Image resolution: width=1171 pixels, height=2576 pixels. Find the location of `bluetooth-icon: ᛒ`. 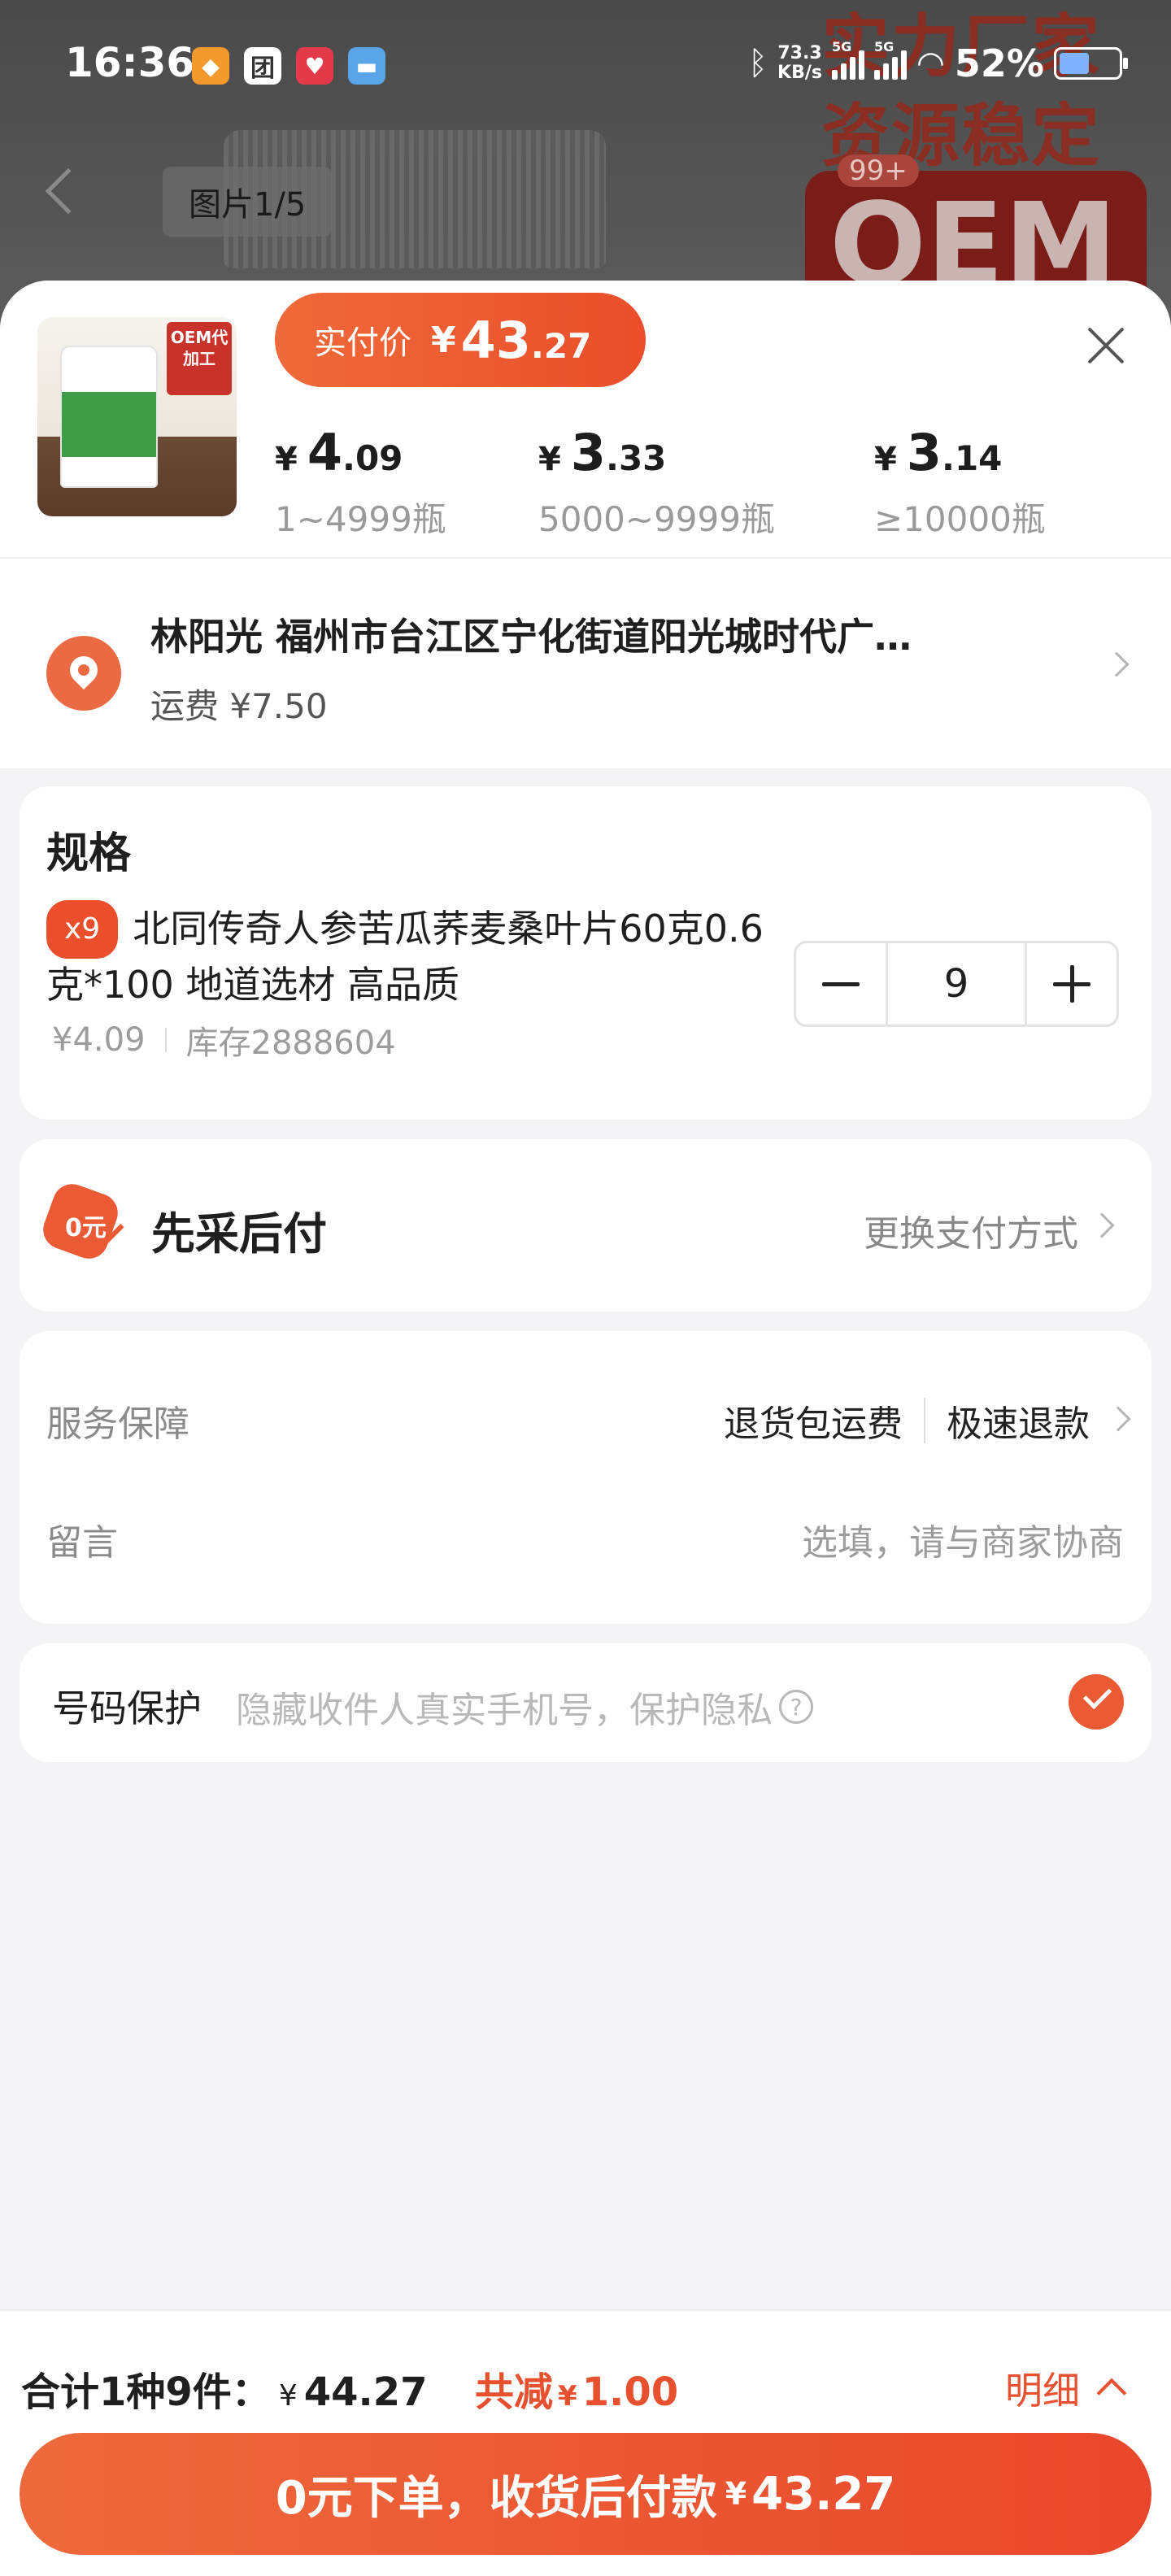

bluetooth-icon: ᛒ is located at coordinates (758, 64).